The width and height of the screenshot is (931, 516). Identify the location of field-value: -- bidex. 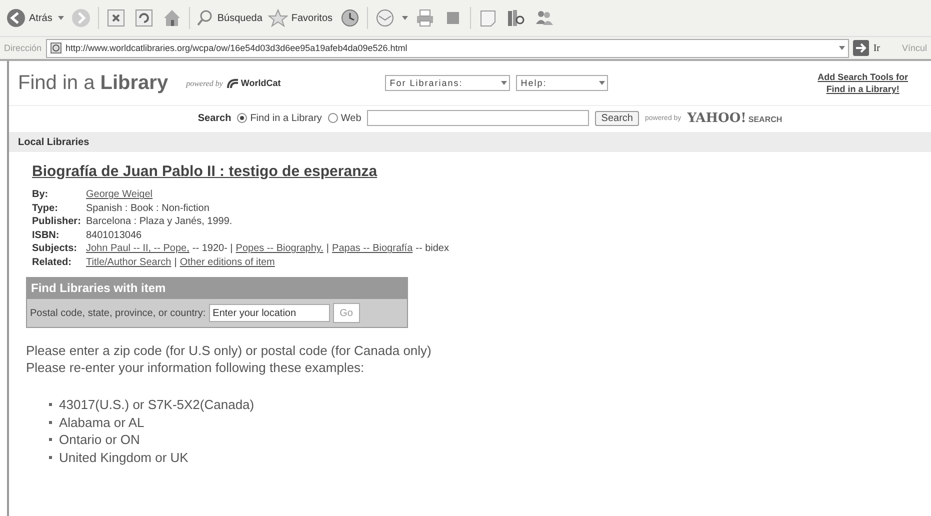
(432, 248).